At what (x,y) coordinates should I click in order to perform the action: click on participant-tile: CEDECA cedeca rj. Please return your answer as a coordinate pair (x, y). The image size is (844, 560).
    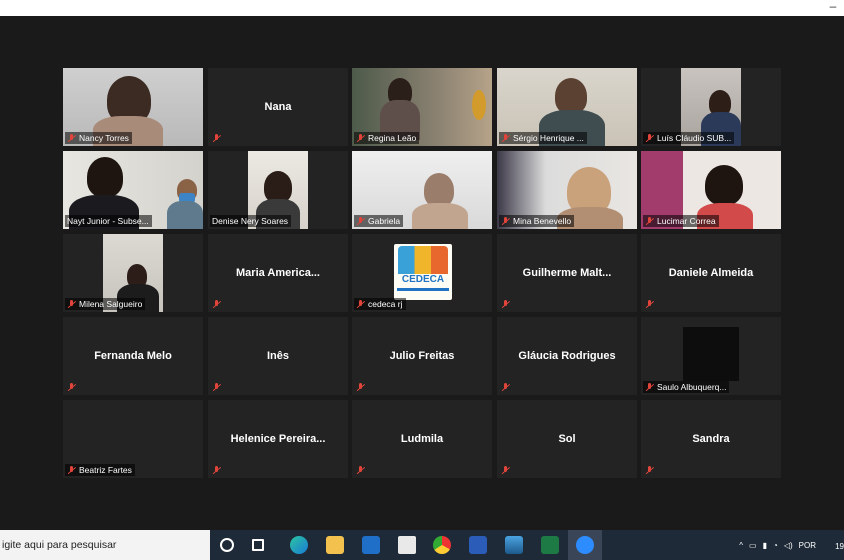
    Looking at the image, I should click on (422, 273).